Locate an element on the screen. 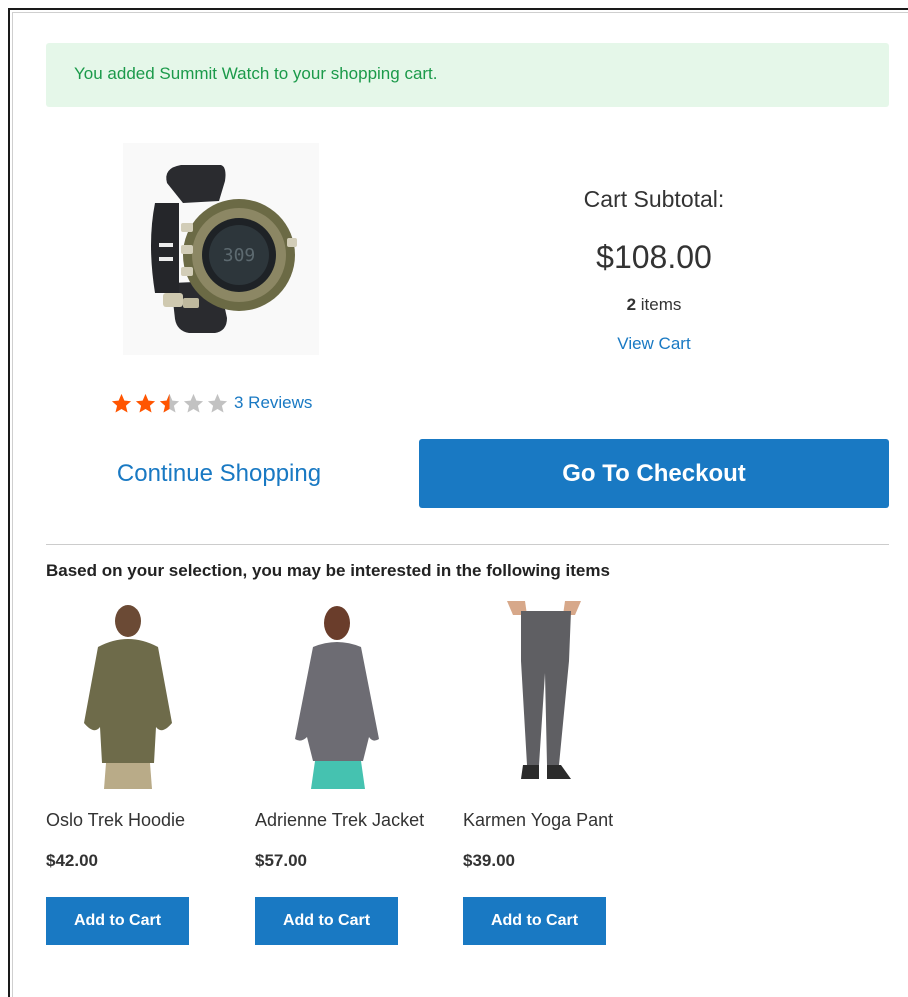  svg-text: 309 is located at coordinates (239, 255).